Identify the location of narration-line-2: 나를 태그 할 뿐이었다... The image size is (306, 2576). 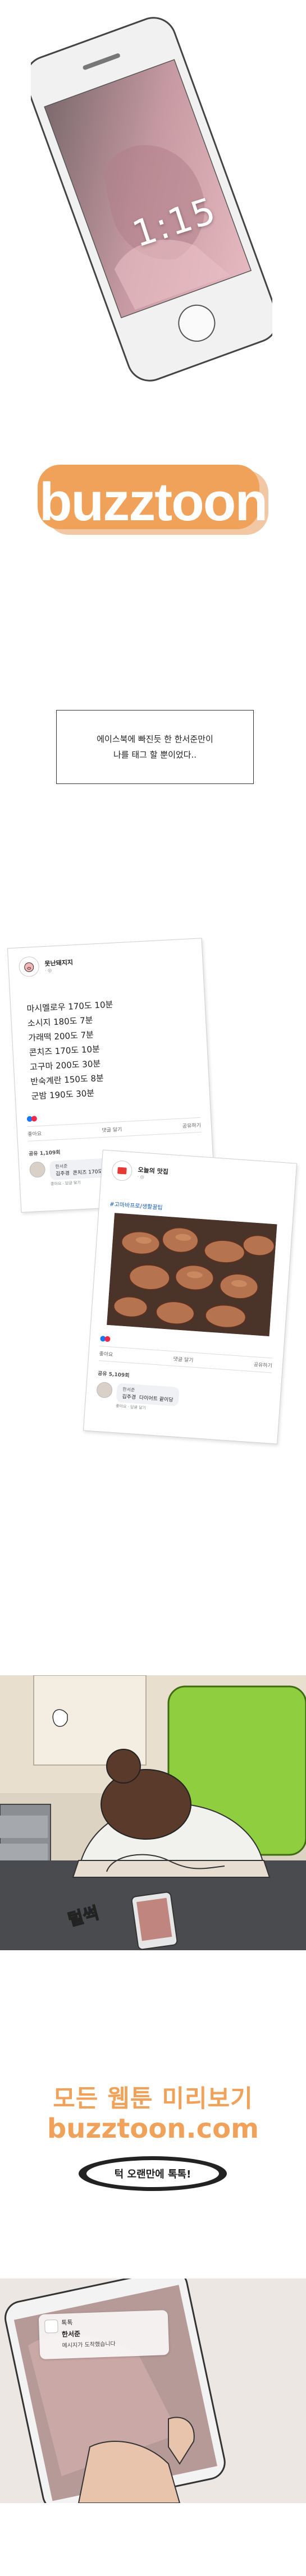
(155, 755).